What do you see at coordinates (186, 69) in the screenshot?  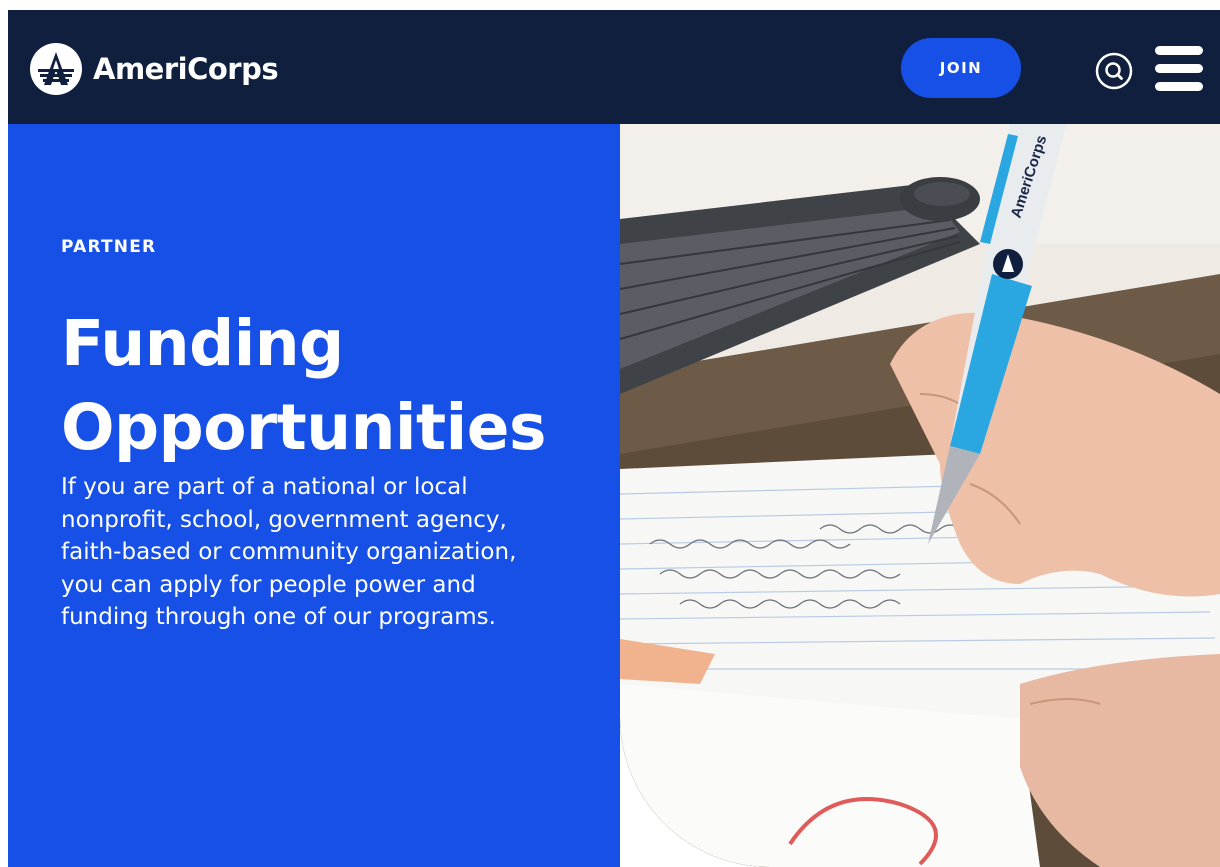 I see `brand-name: AmeriCorps` at bounding box center [186, 69].